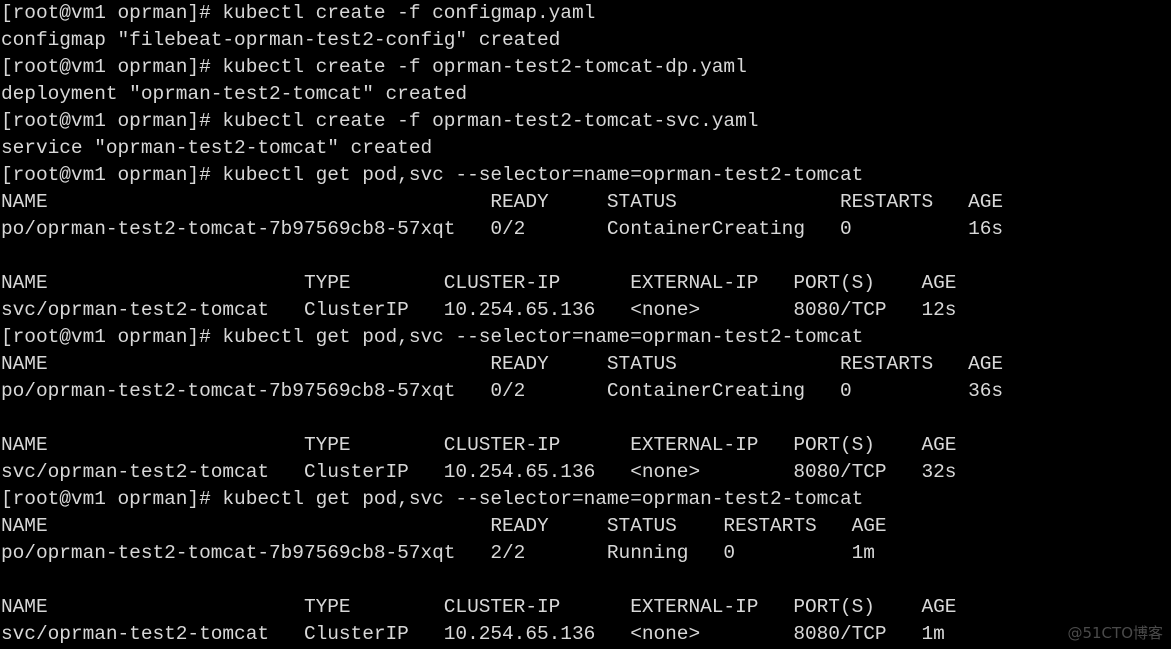 This screenshot has height=649, width=1171. I want to click on terminal-line: deployment "oprman-test2-tomcat" created, so click(234, 94).